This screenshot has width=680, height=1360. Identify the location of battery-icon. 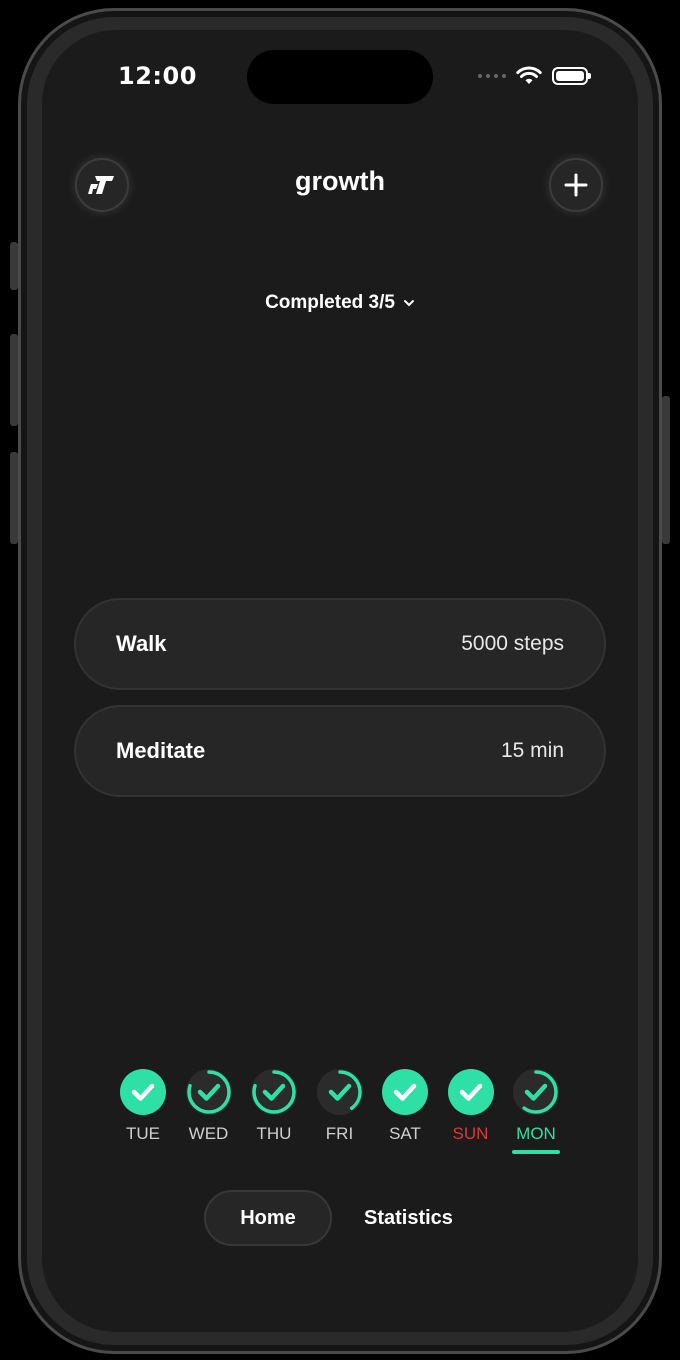
(571, 76).